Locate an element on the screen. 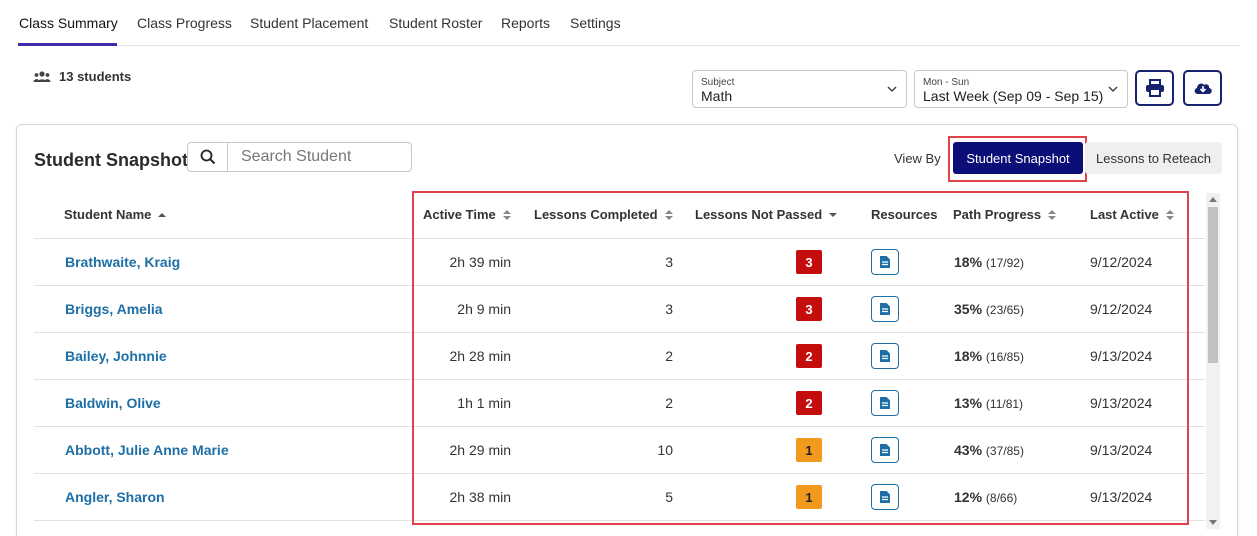 This screenshot has width=1257, height=536. col-active-time: Active Time is located at coordinates (467, 214).